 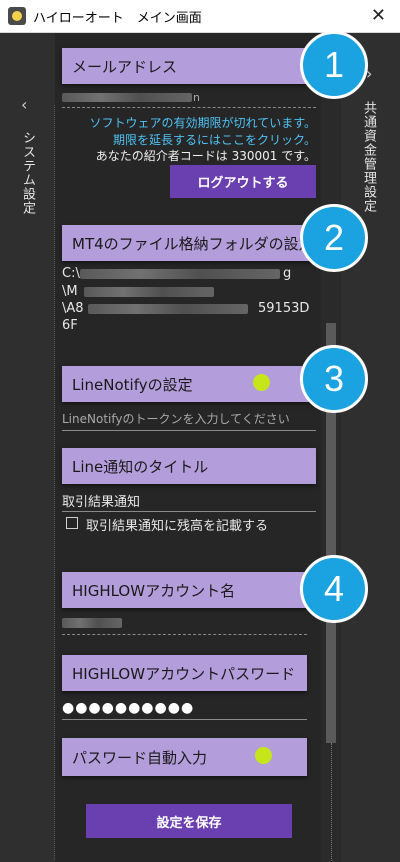 I want to click on mt4-folder-header: MT4のファイル格納フォルダの設定, so click(x=189, y=243).